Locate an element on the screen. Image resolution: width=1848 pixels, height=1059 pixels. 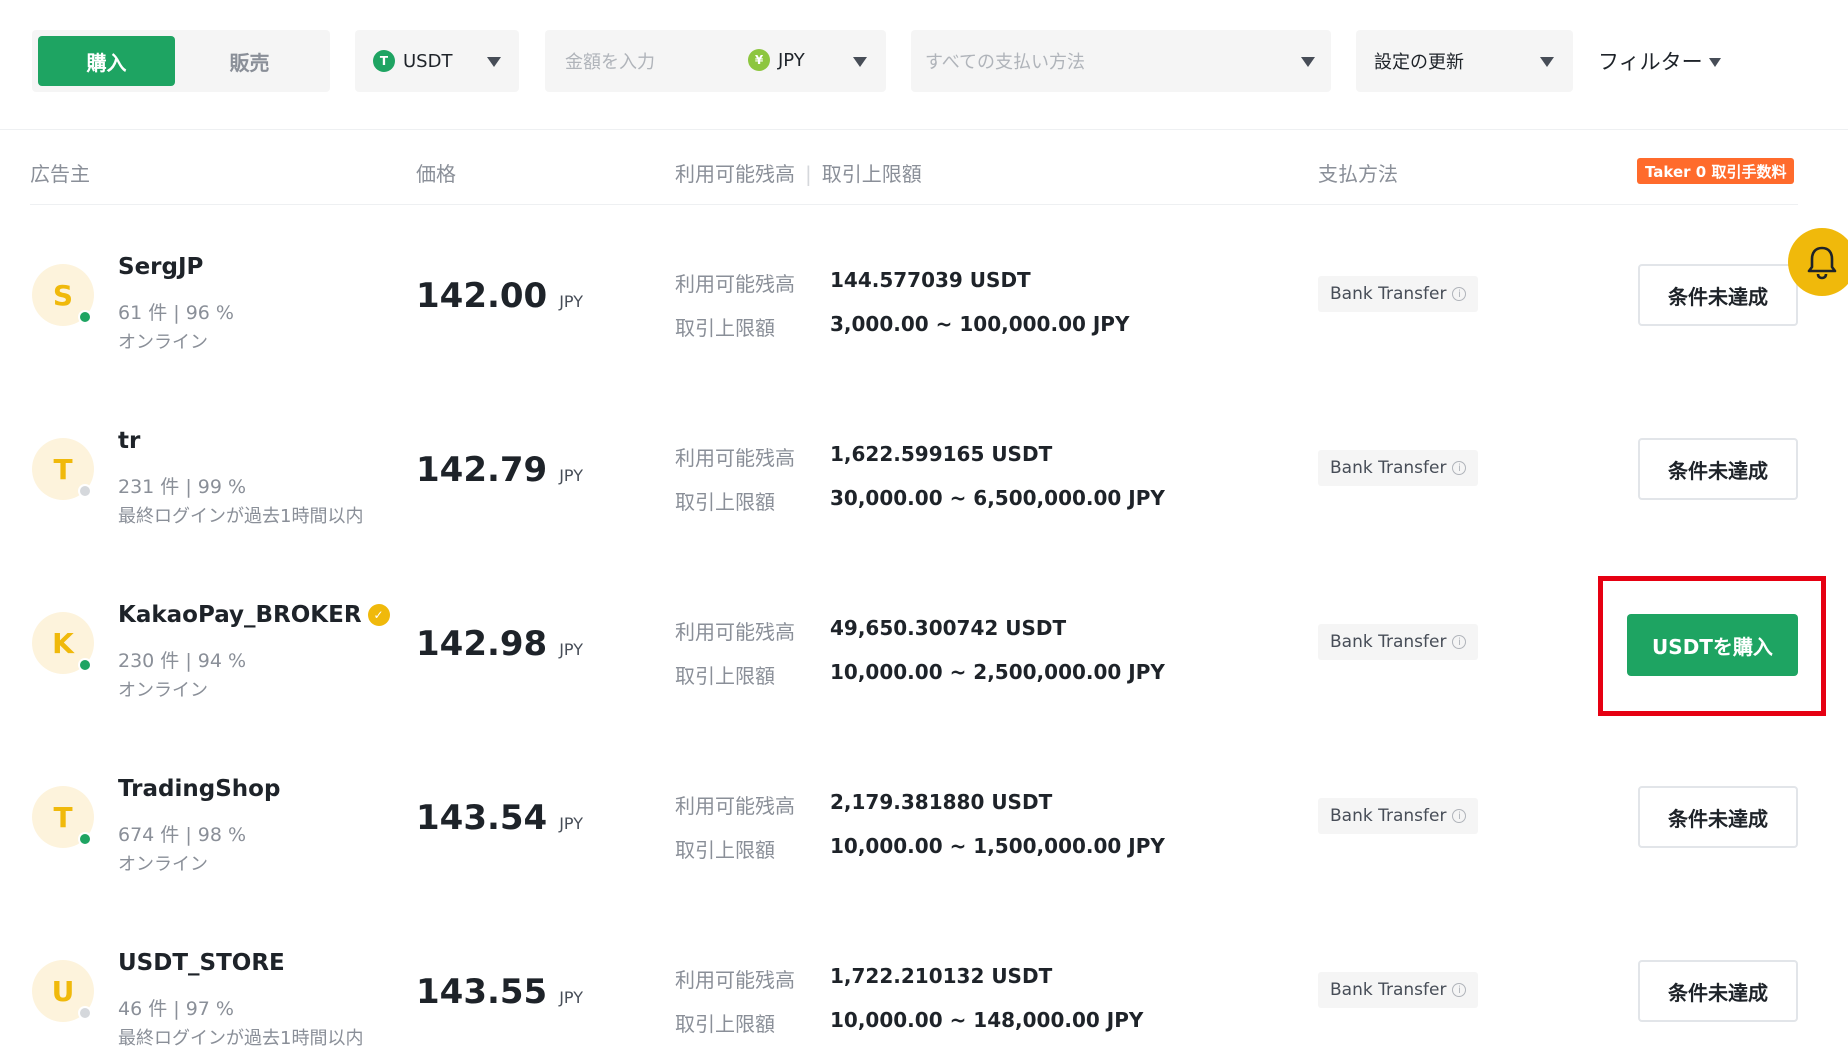
ad-price: 142.98 JPY is located at coordinates (499, 644).